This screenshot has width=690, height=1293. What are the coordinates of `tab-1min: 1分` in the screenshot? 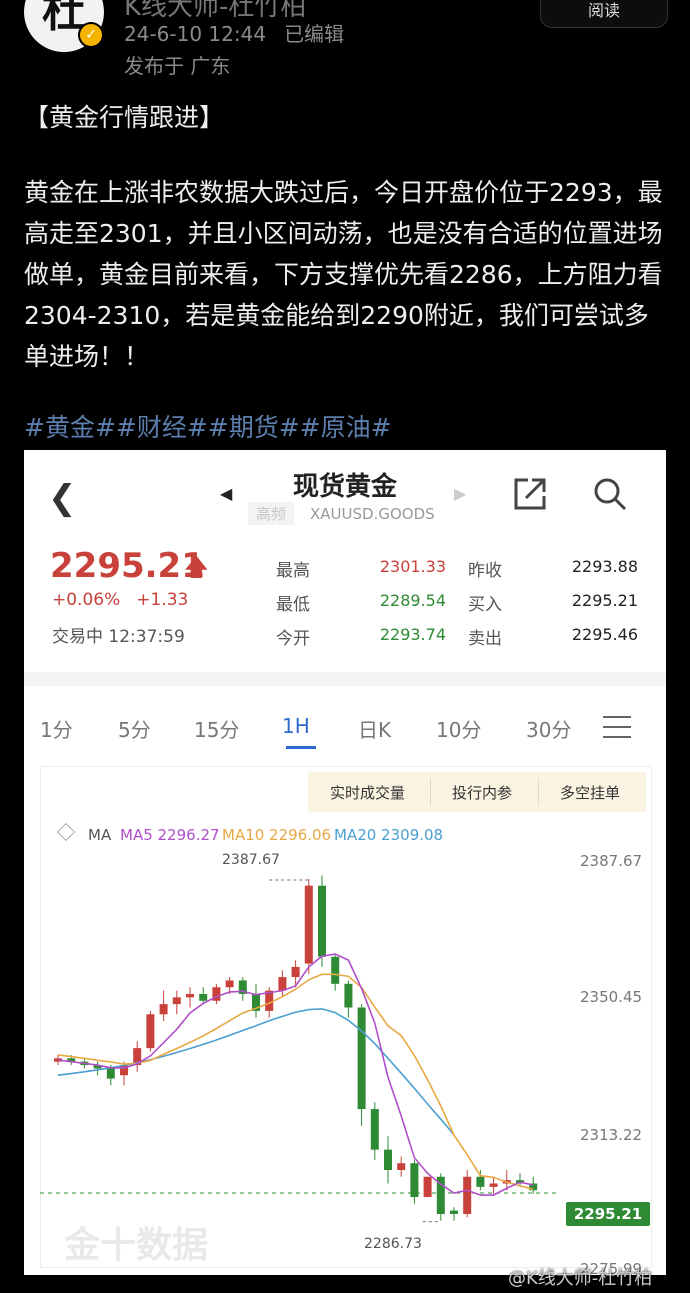 It's located at (56, 728).